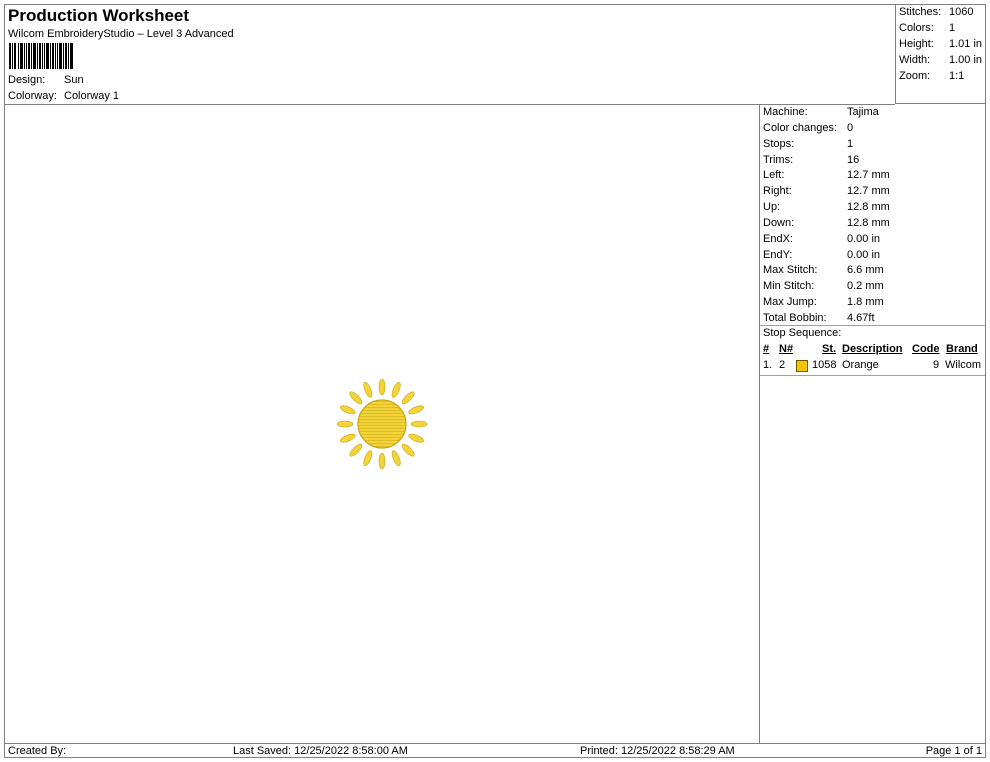  What do you see at coordinates (863, 112) in the screenshot?
I see `prop-value: Tajima` at bounding box center [863, 112].